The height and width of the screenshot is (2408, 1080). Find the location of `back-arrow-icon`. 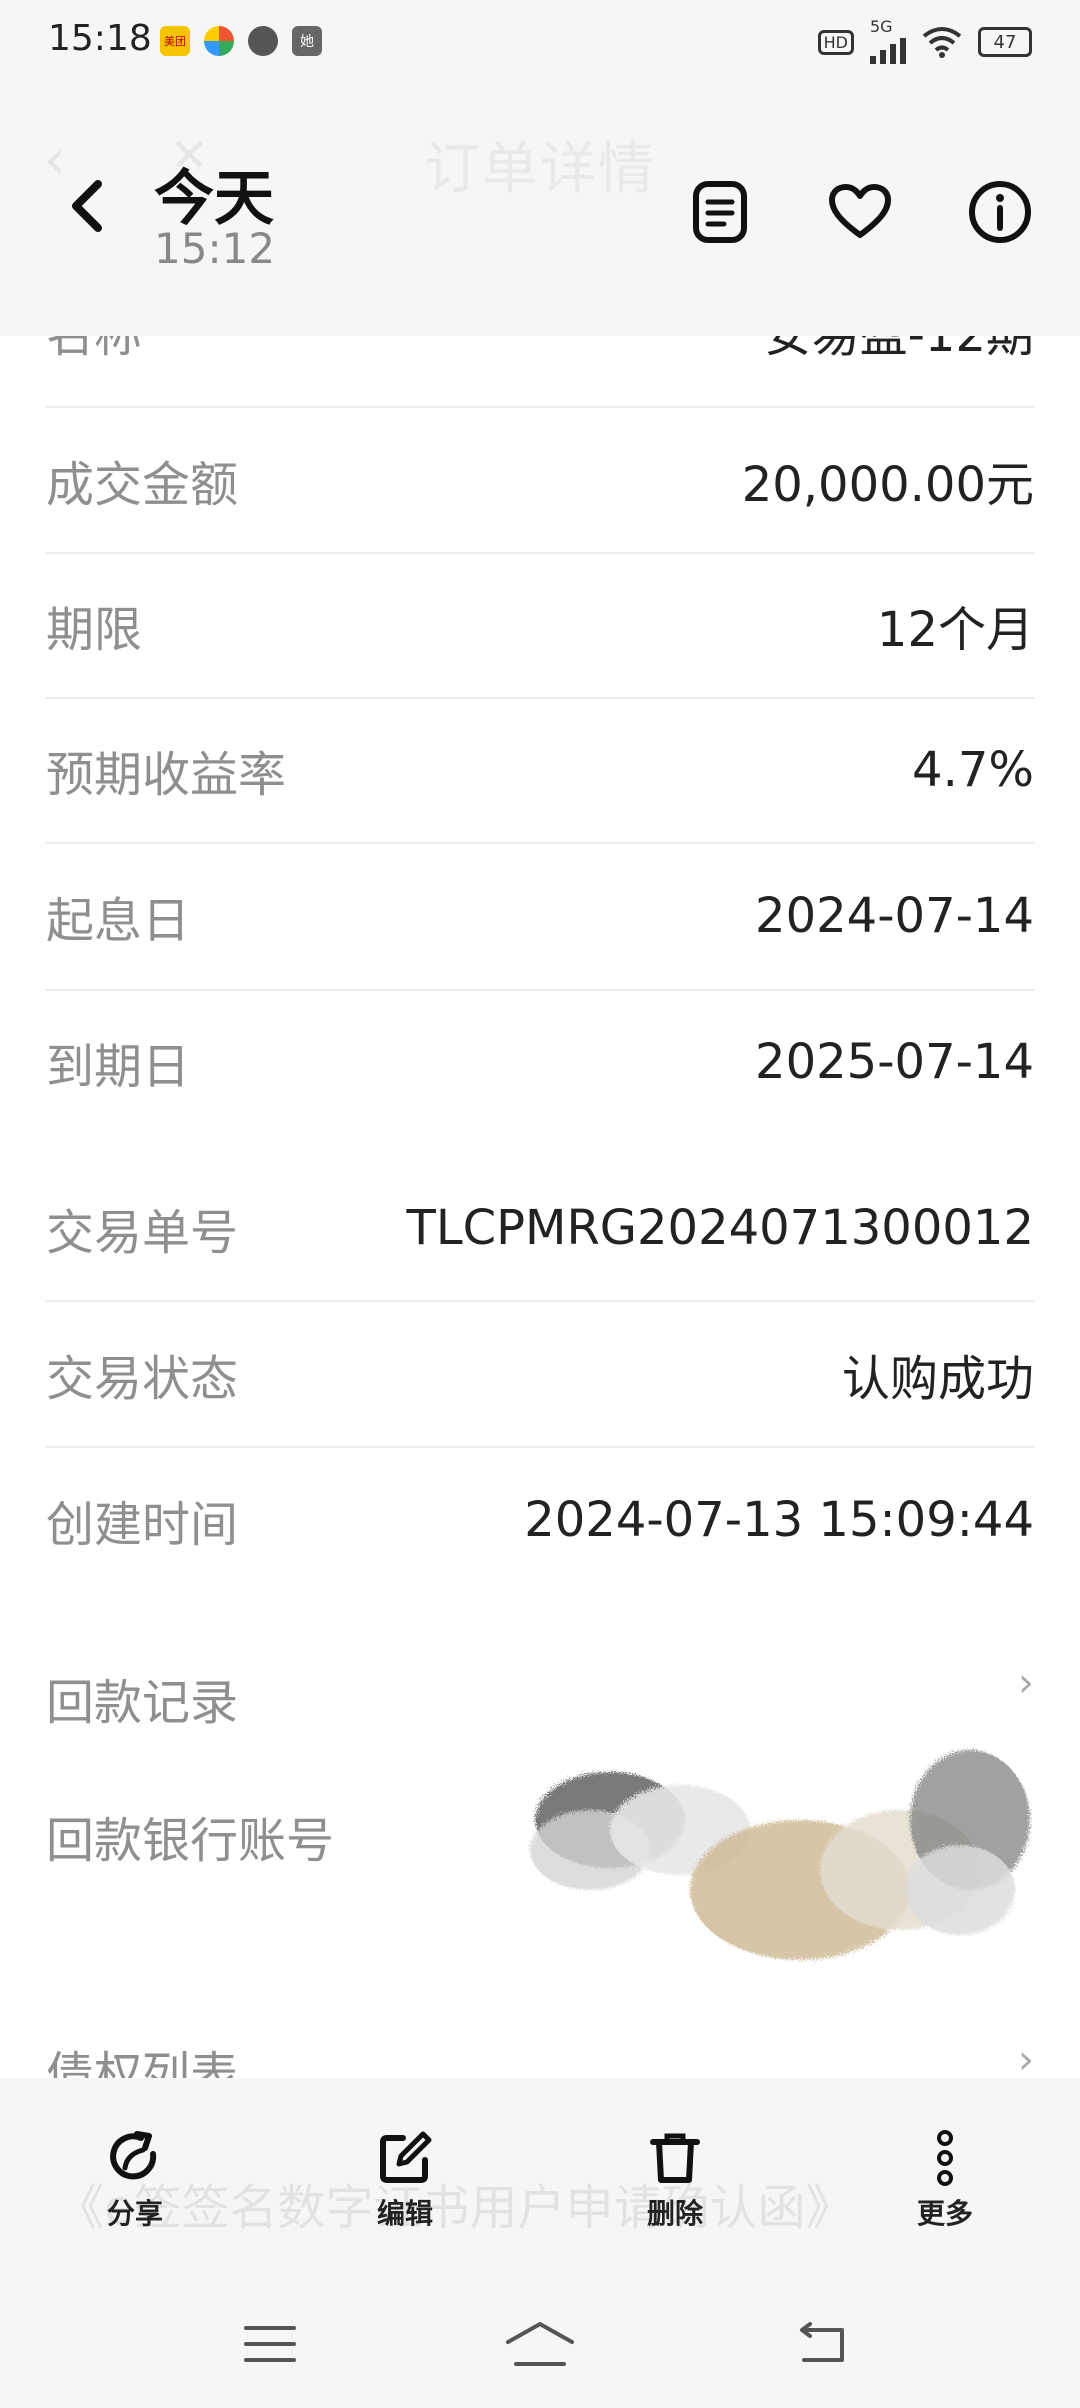

back-arrow-icon is located at coordinates (88, 206).